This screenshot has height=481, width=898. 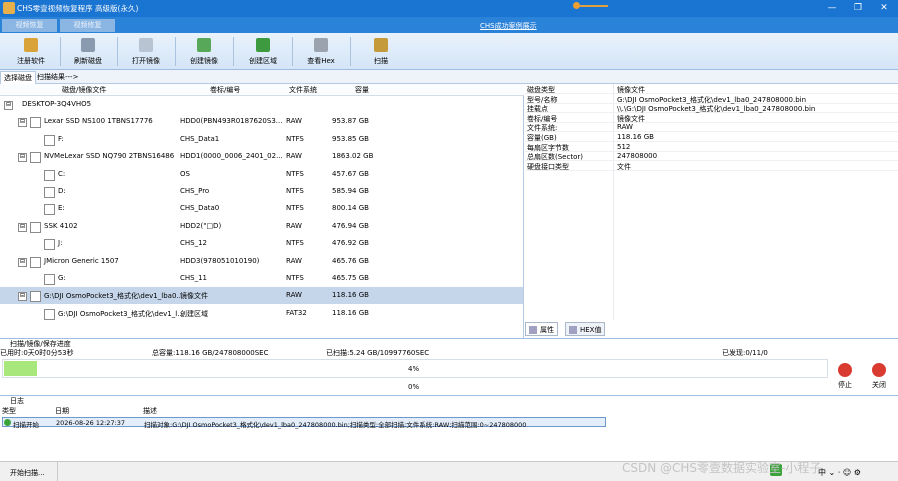 I want to click on hex-view-icon, so click(x=321, y=45).